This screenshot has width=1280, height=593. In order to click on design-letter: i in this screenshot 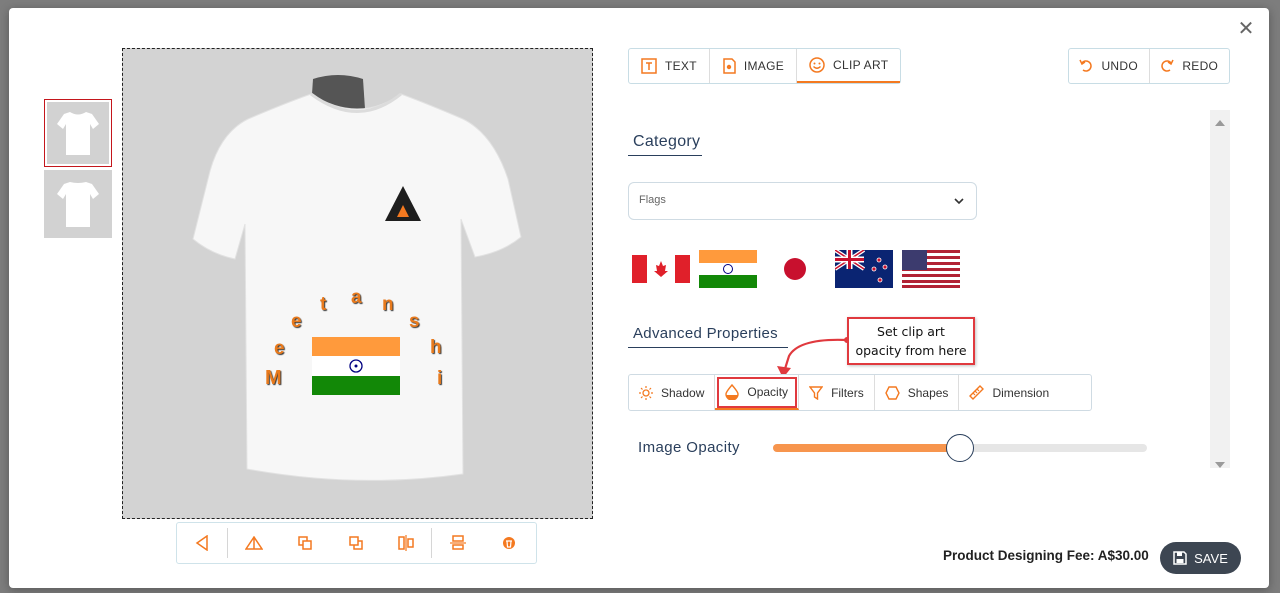, I will do `click(440, 378)`.